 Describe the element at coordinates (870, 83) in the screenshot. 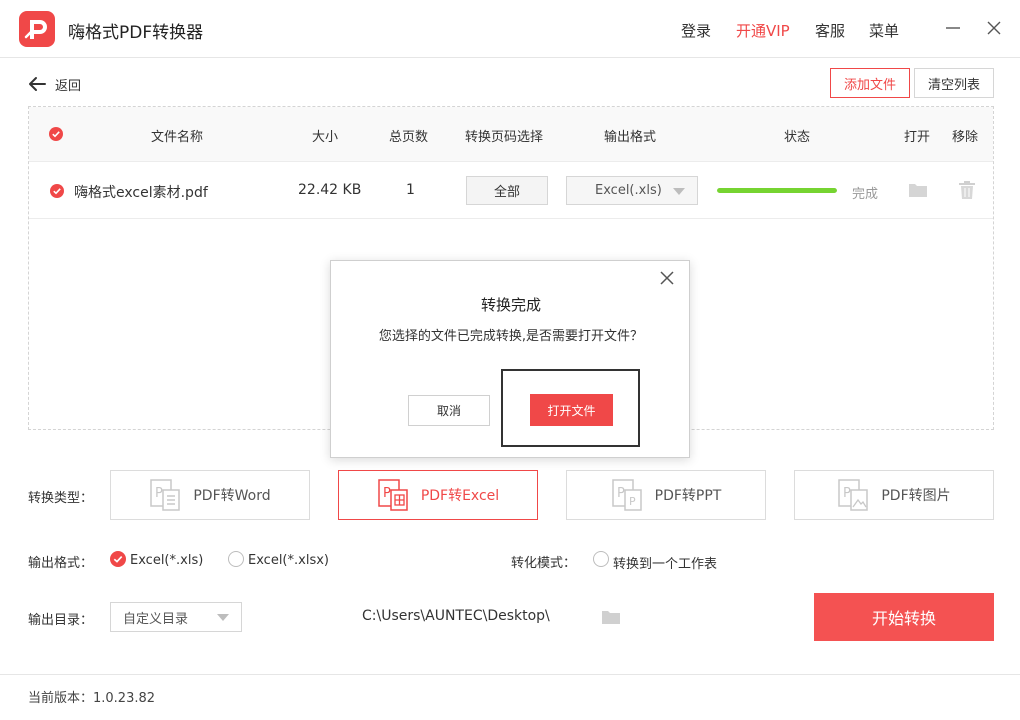

I see `add-file-button: 添加文件` at that location.